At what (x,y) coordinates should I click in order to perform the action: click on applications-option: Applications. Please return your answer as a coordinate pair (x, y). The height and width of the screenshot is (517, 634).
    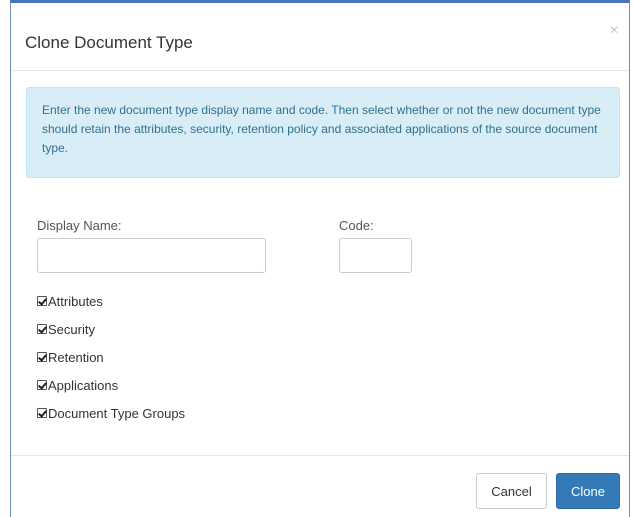
    Looking at the image, I should click on (77, 385).